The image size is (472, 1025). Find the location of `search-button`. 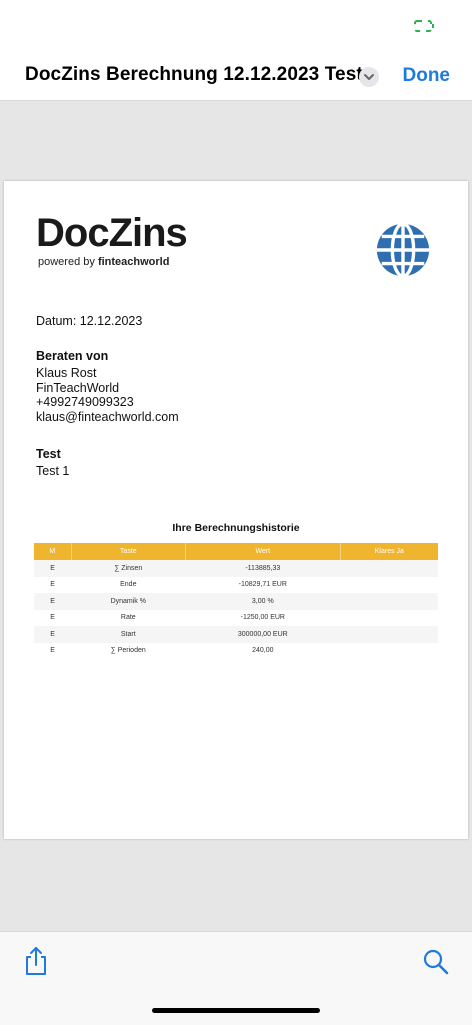

search-button is located at coordinates (436, 962).